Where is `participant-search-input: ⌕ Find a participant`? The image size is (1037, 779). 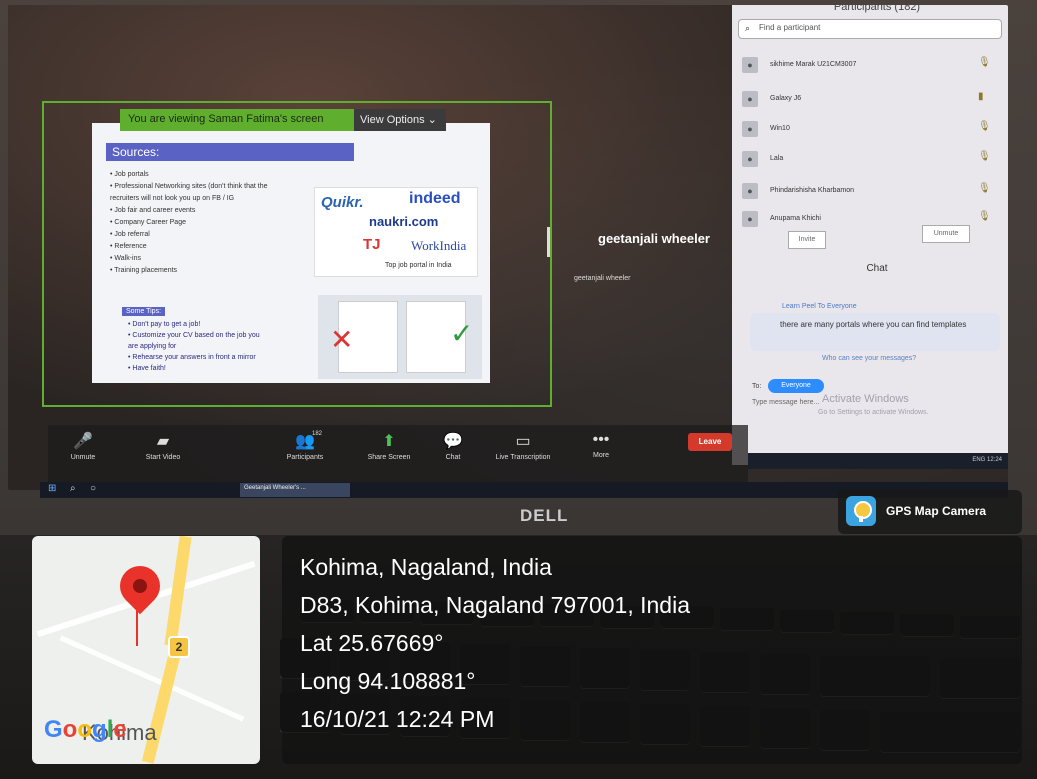 participant-search-input: ⌕ Find a participant is located at coordinates (870, 29).